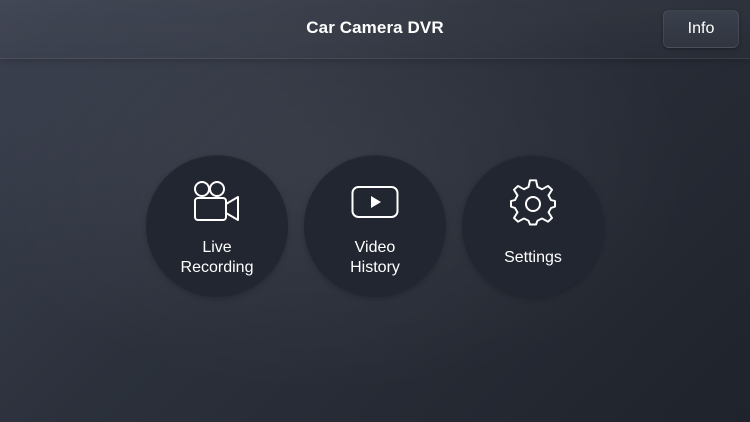 This screenshot has height=422, width=750. What do you see at coordinates (701, 29) in the screenshot?
I see `info-button: Info` at bounding box center [701, 29].